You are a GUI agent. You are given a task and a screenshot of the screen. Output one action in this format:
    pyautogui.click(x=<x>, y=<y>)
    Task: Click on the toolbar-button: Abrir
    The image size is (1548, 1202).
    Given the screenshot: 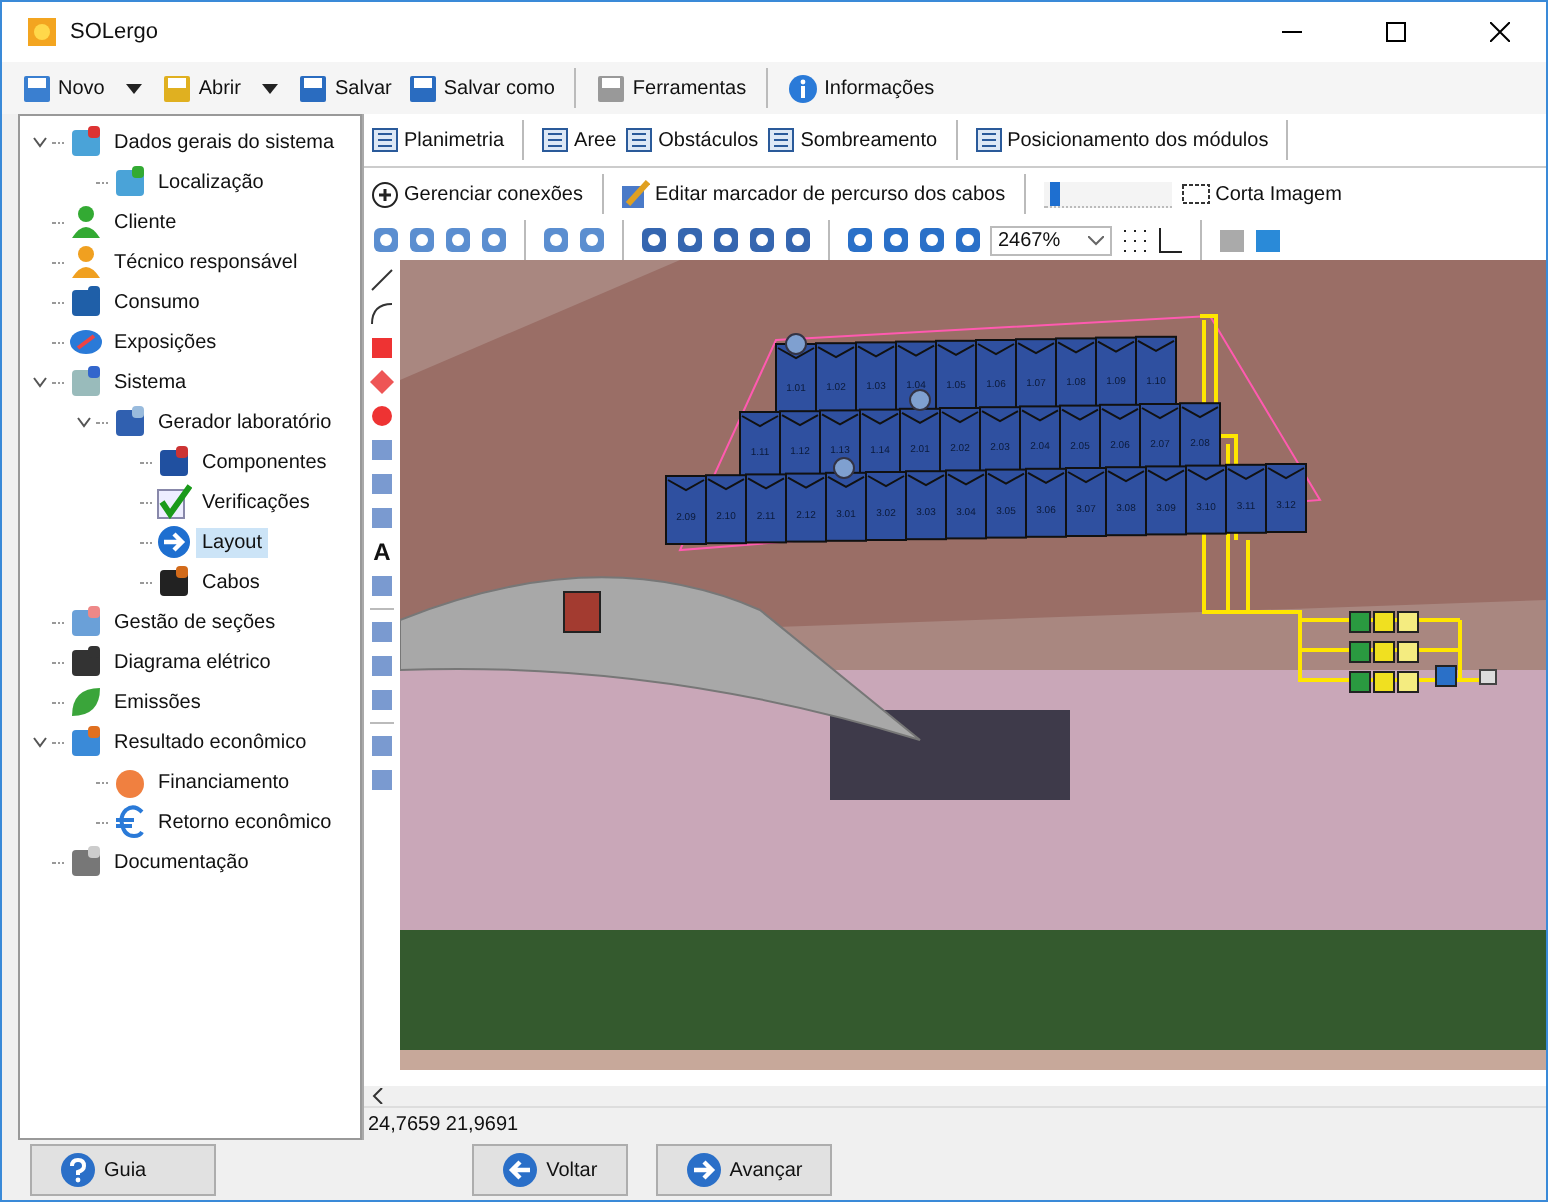 What is the action you would take?
    pyautogui.click(x=222, y=88)
    